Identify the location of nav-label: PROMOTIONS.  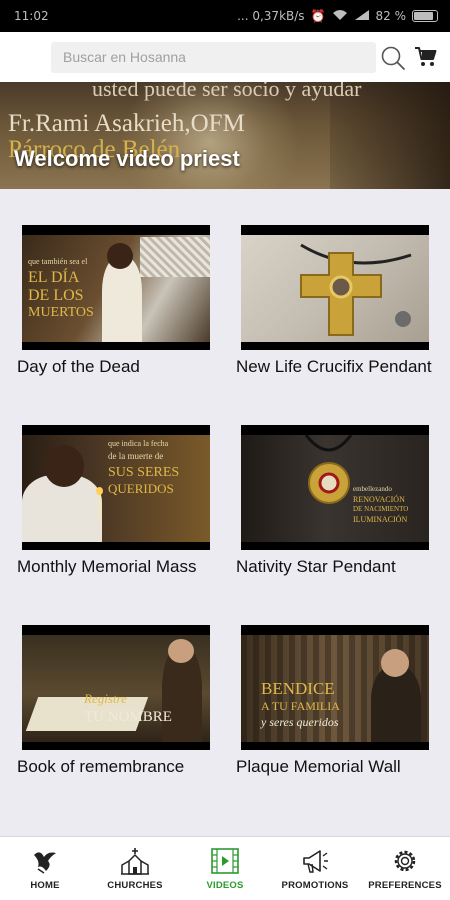
(315, 885).